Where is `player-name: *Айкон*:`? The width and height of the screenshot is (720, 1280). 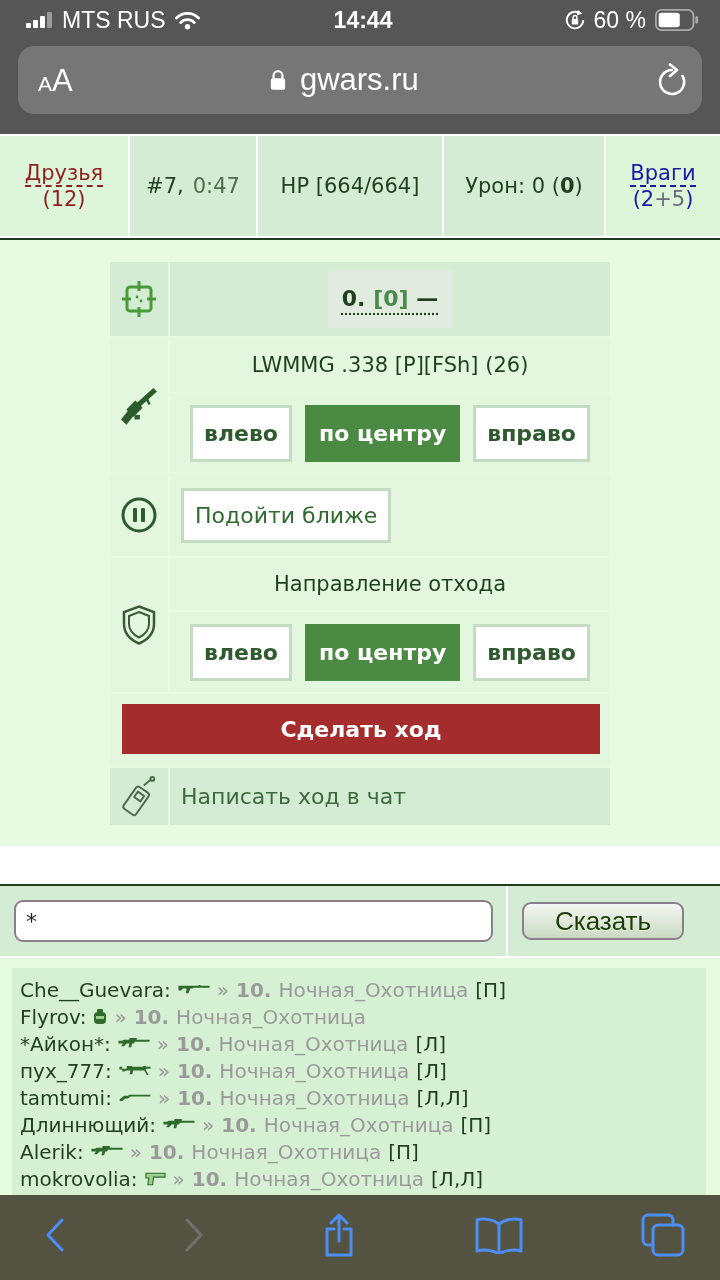 player-name: *Айкон*: is located at coordinates (65, 1043).